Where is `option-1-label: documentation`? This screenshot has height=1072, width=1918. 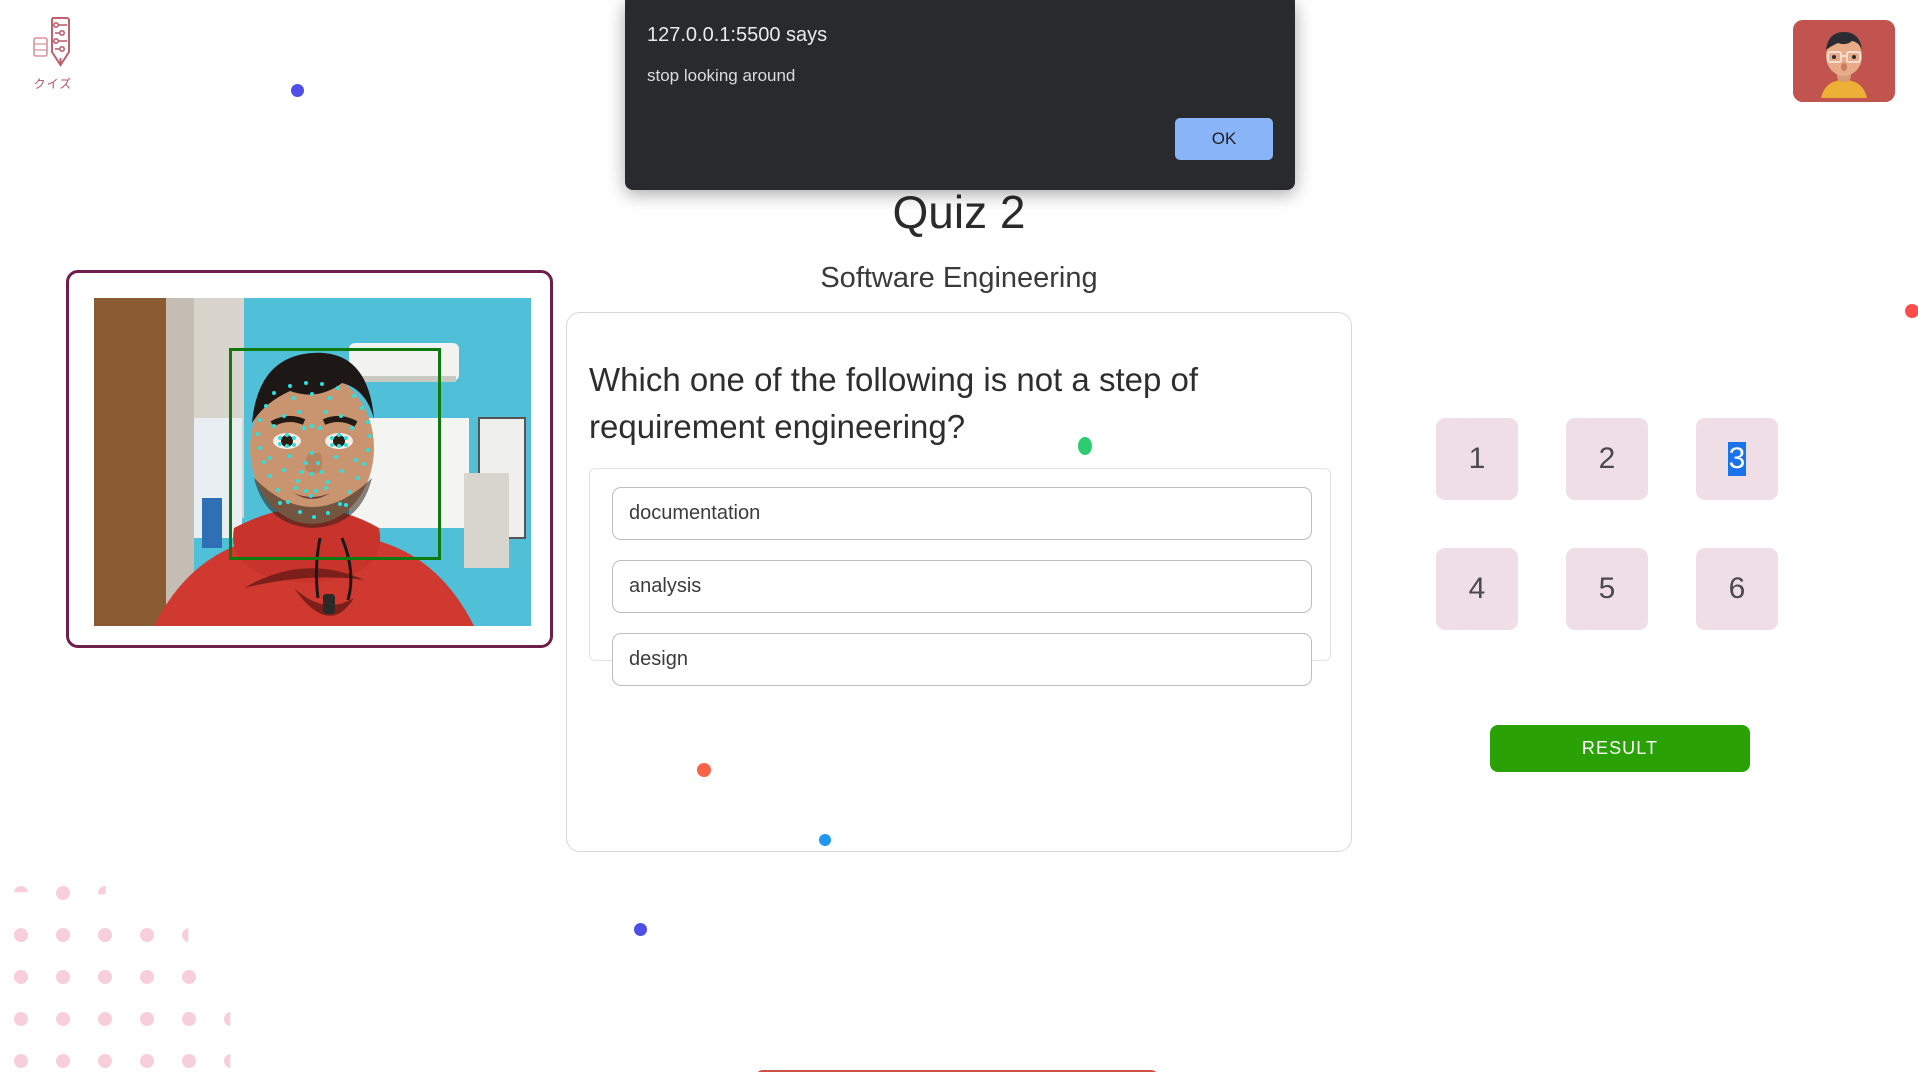 option-1-label: documentation is located at coordinates (695, 513).